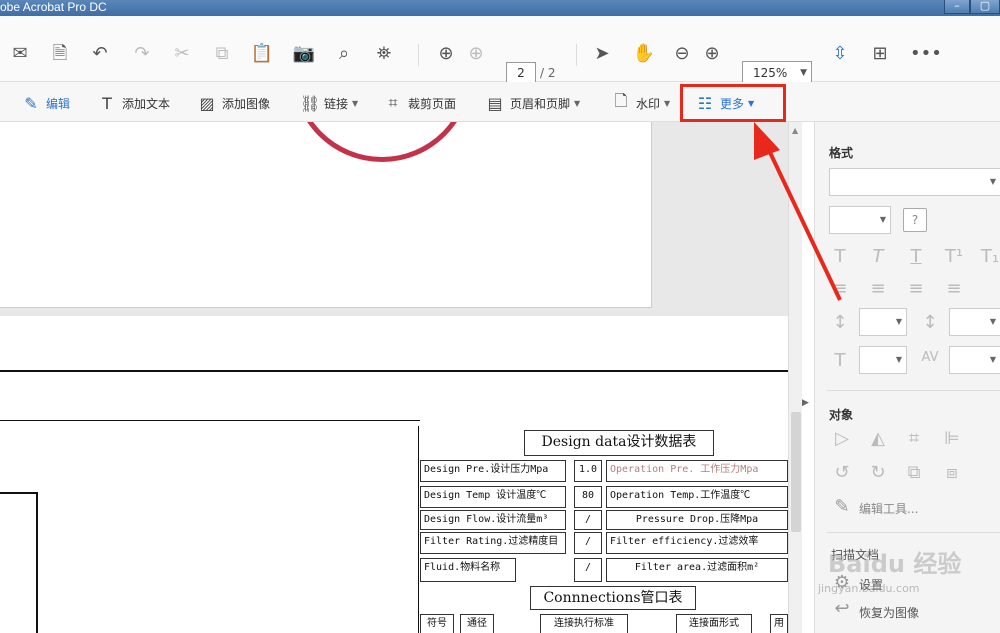 This screenshot has width=1000, height=633. Describe the element at coordinates (432, 103) in the screenshot. I see `crop-label: 裁剪页面` at that location.